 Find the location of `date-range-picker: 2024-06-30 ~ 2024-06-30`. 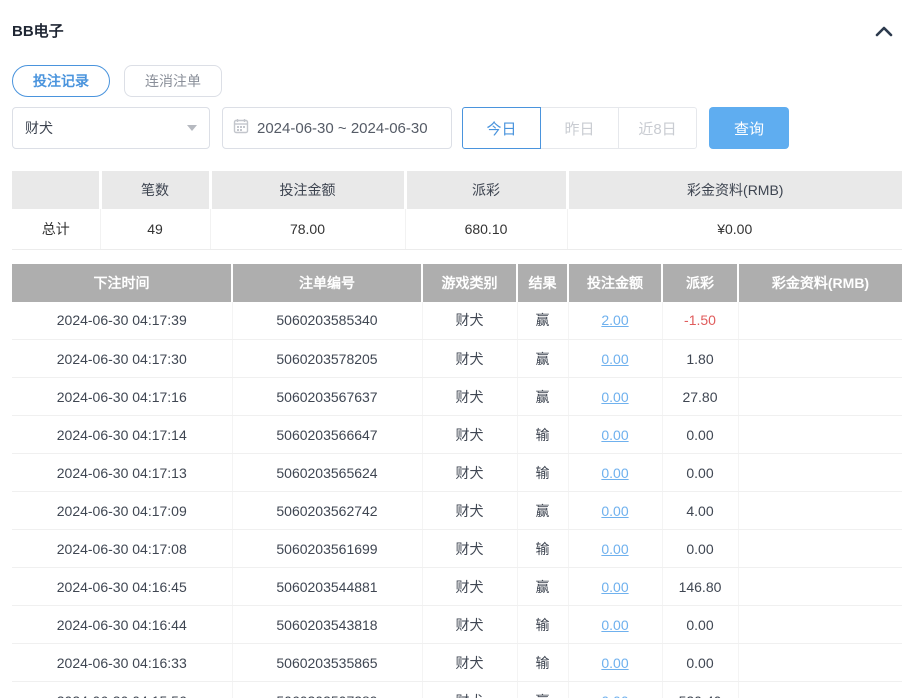

date-range-picker: 2024-06-30 ~ 2024-06-30 is located at coordinates (337, 128).